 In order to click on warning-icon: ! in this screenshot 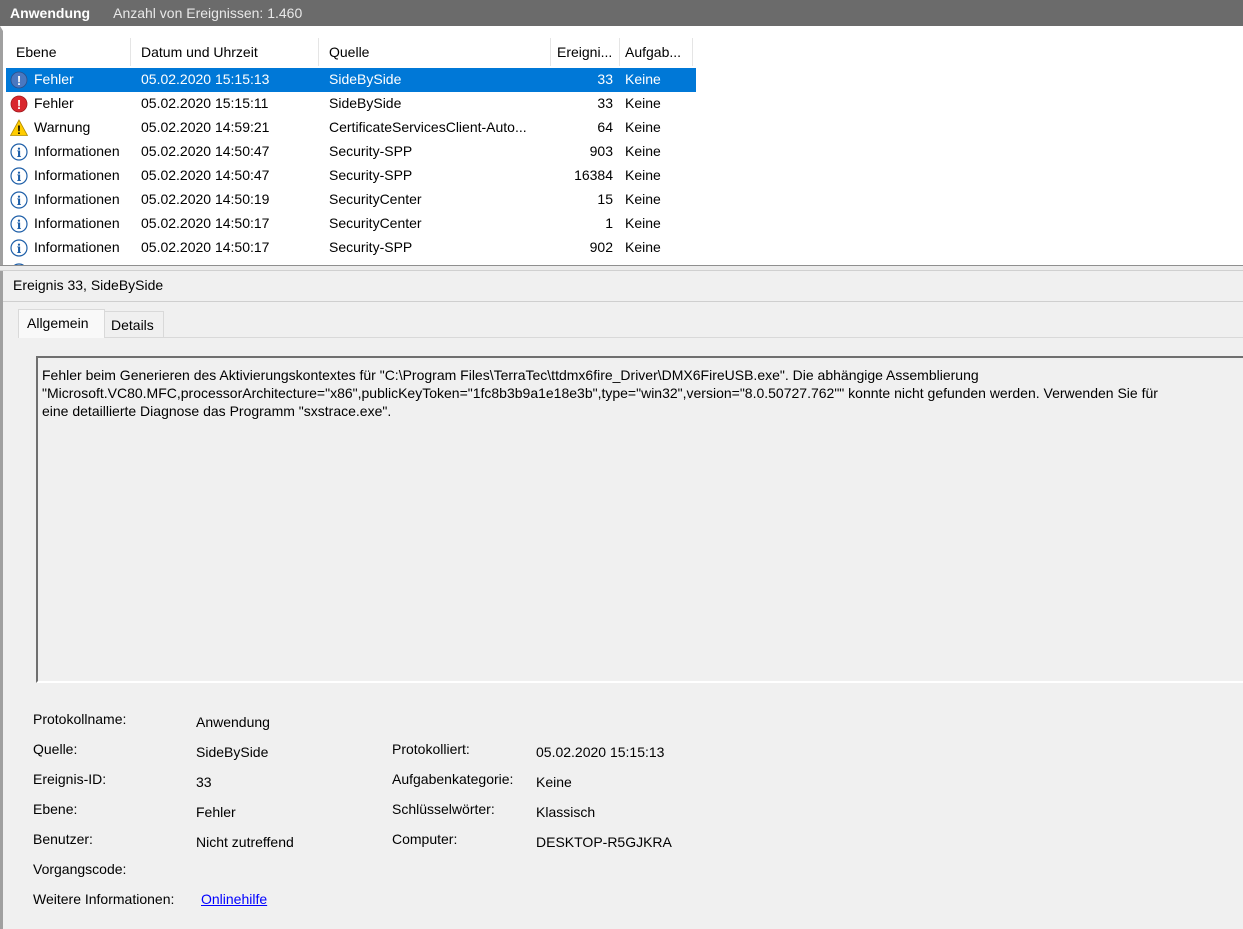, I will do `click(19, 128)`.